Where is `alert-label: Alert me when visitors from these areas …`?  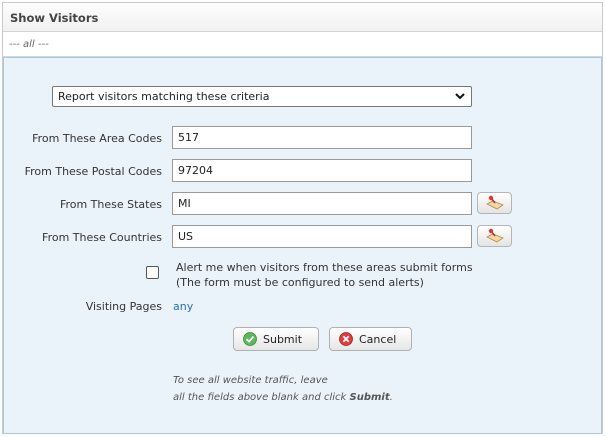
alert-label: Alert me when visitors from these areas … is located at coordinates (324, 275).